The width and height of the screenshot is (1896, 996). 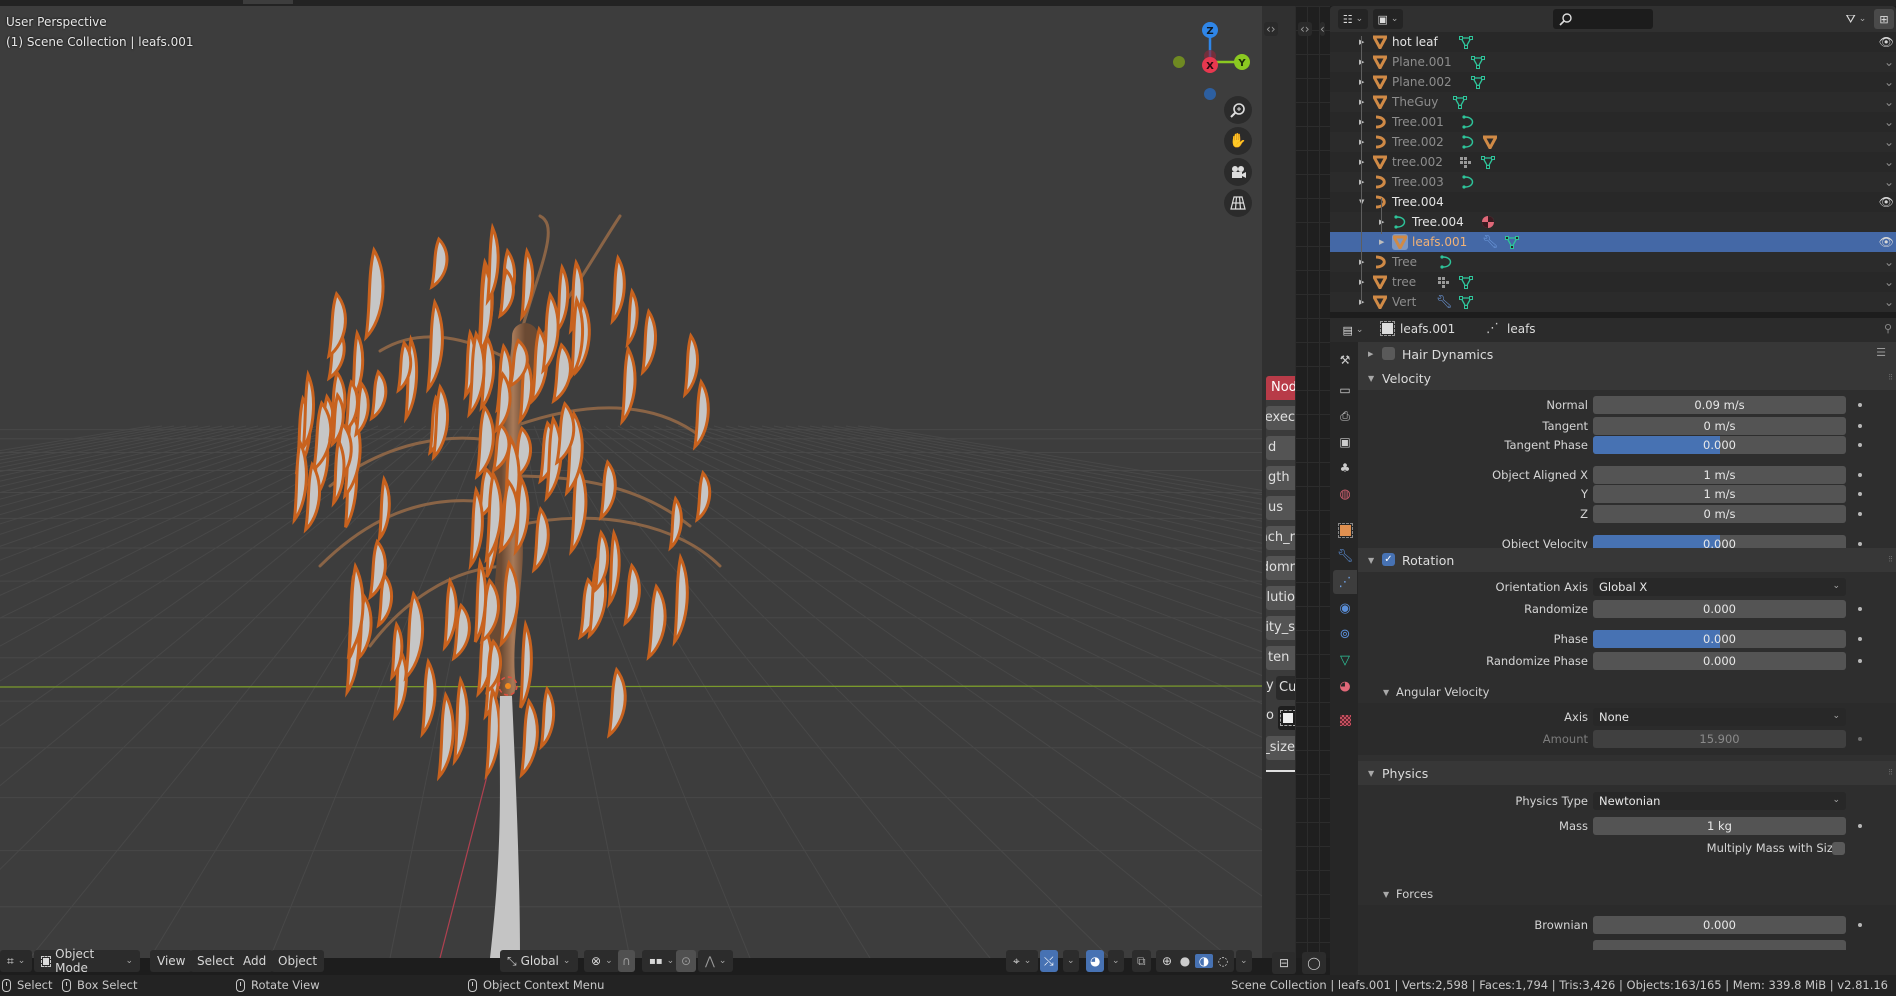 I want to click on gizmo-dropdown: ⌄, so click(x=1071, y=961).